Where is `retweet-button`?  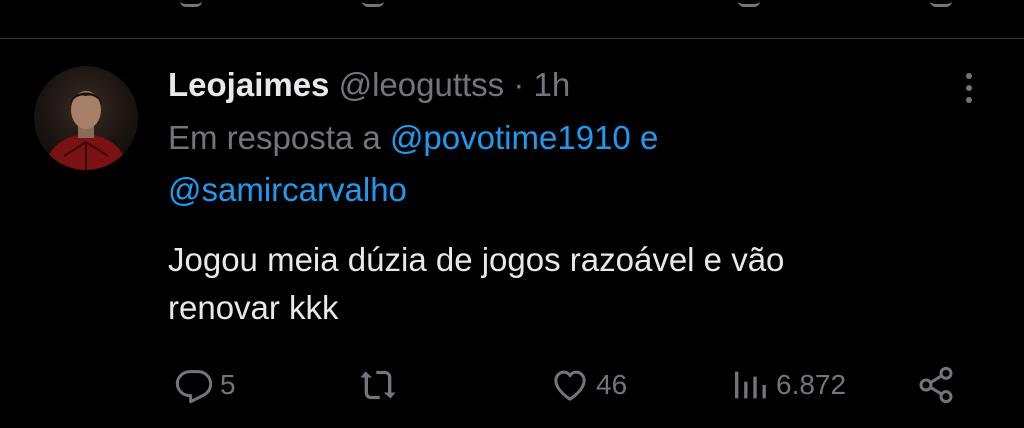
retweet-button is located at coordinates (381, 385).